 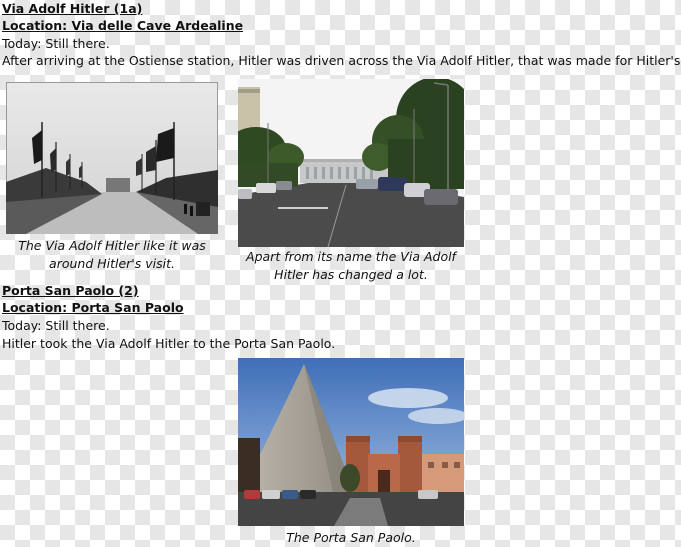 What do you see at coordinates (351, 256) in the screenshot?
I see `modern-photo-caption-line1: Apart from its name the Via Adolf` at bounding box center [351, 256].